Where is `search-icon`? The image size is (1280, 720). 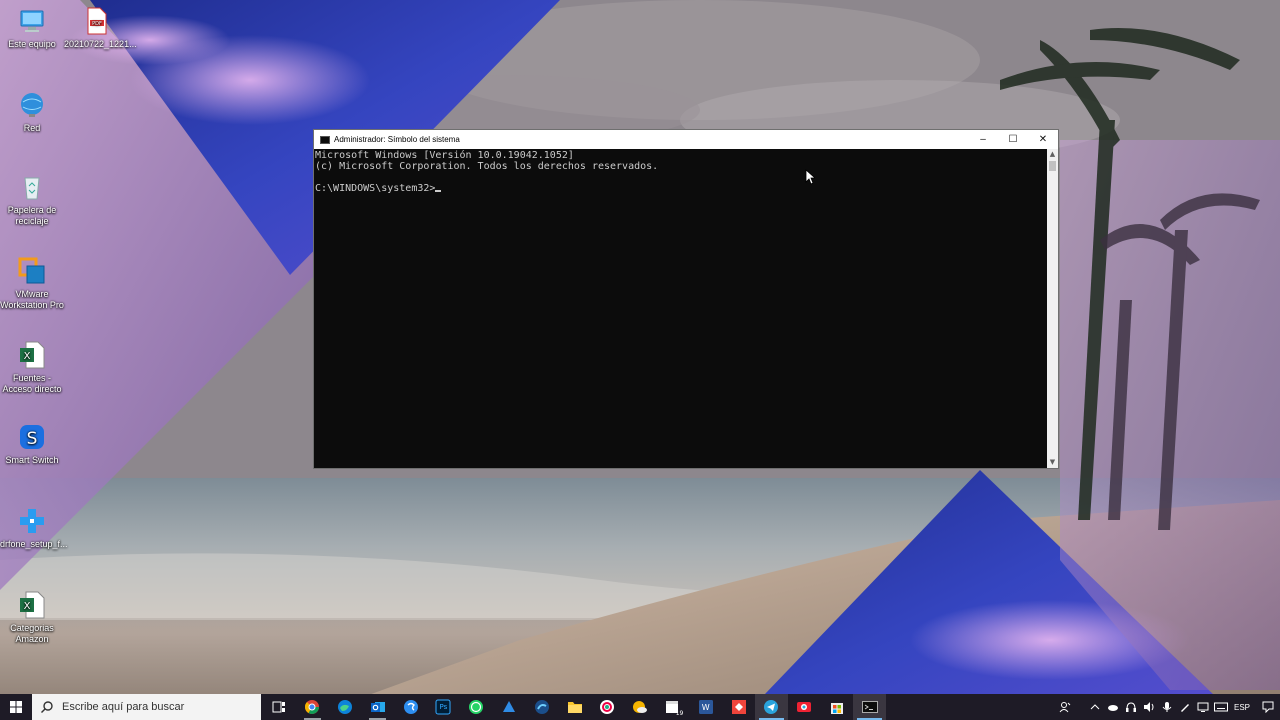
search-icon is located at coordinates (47, 707).